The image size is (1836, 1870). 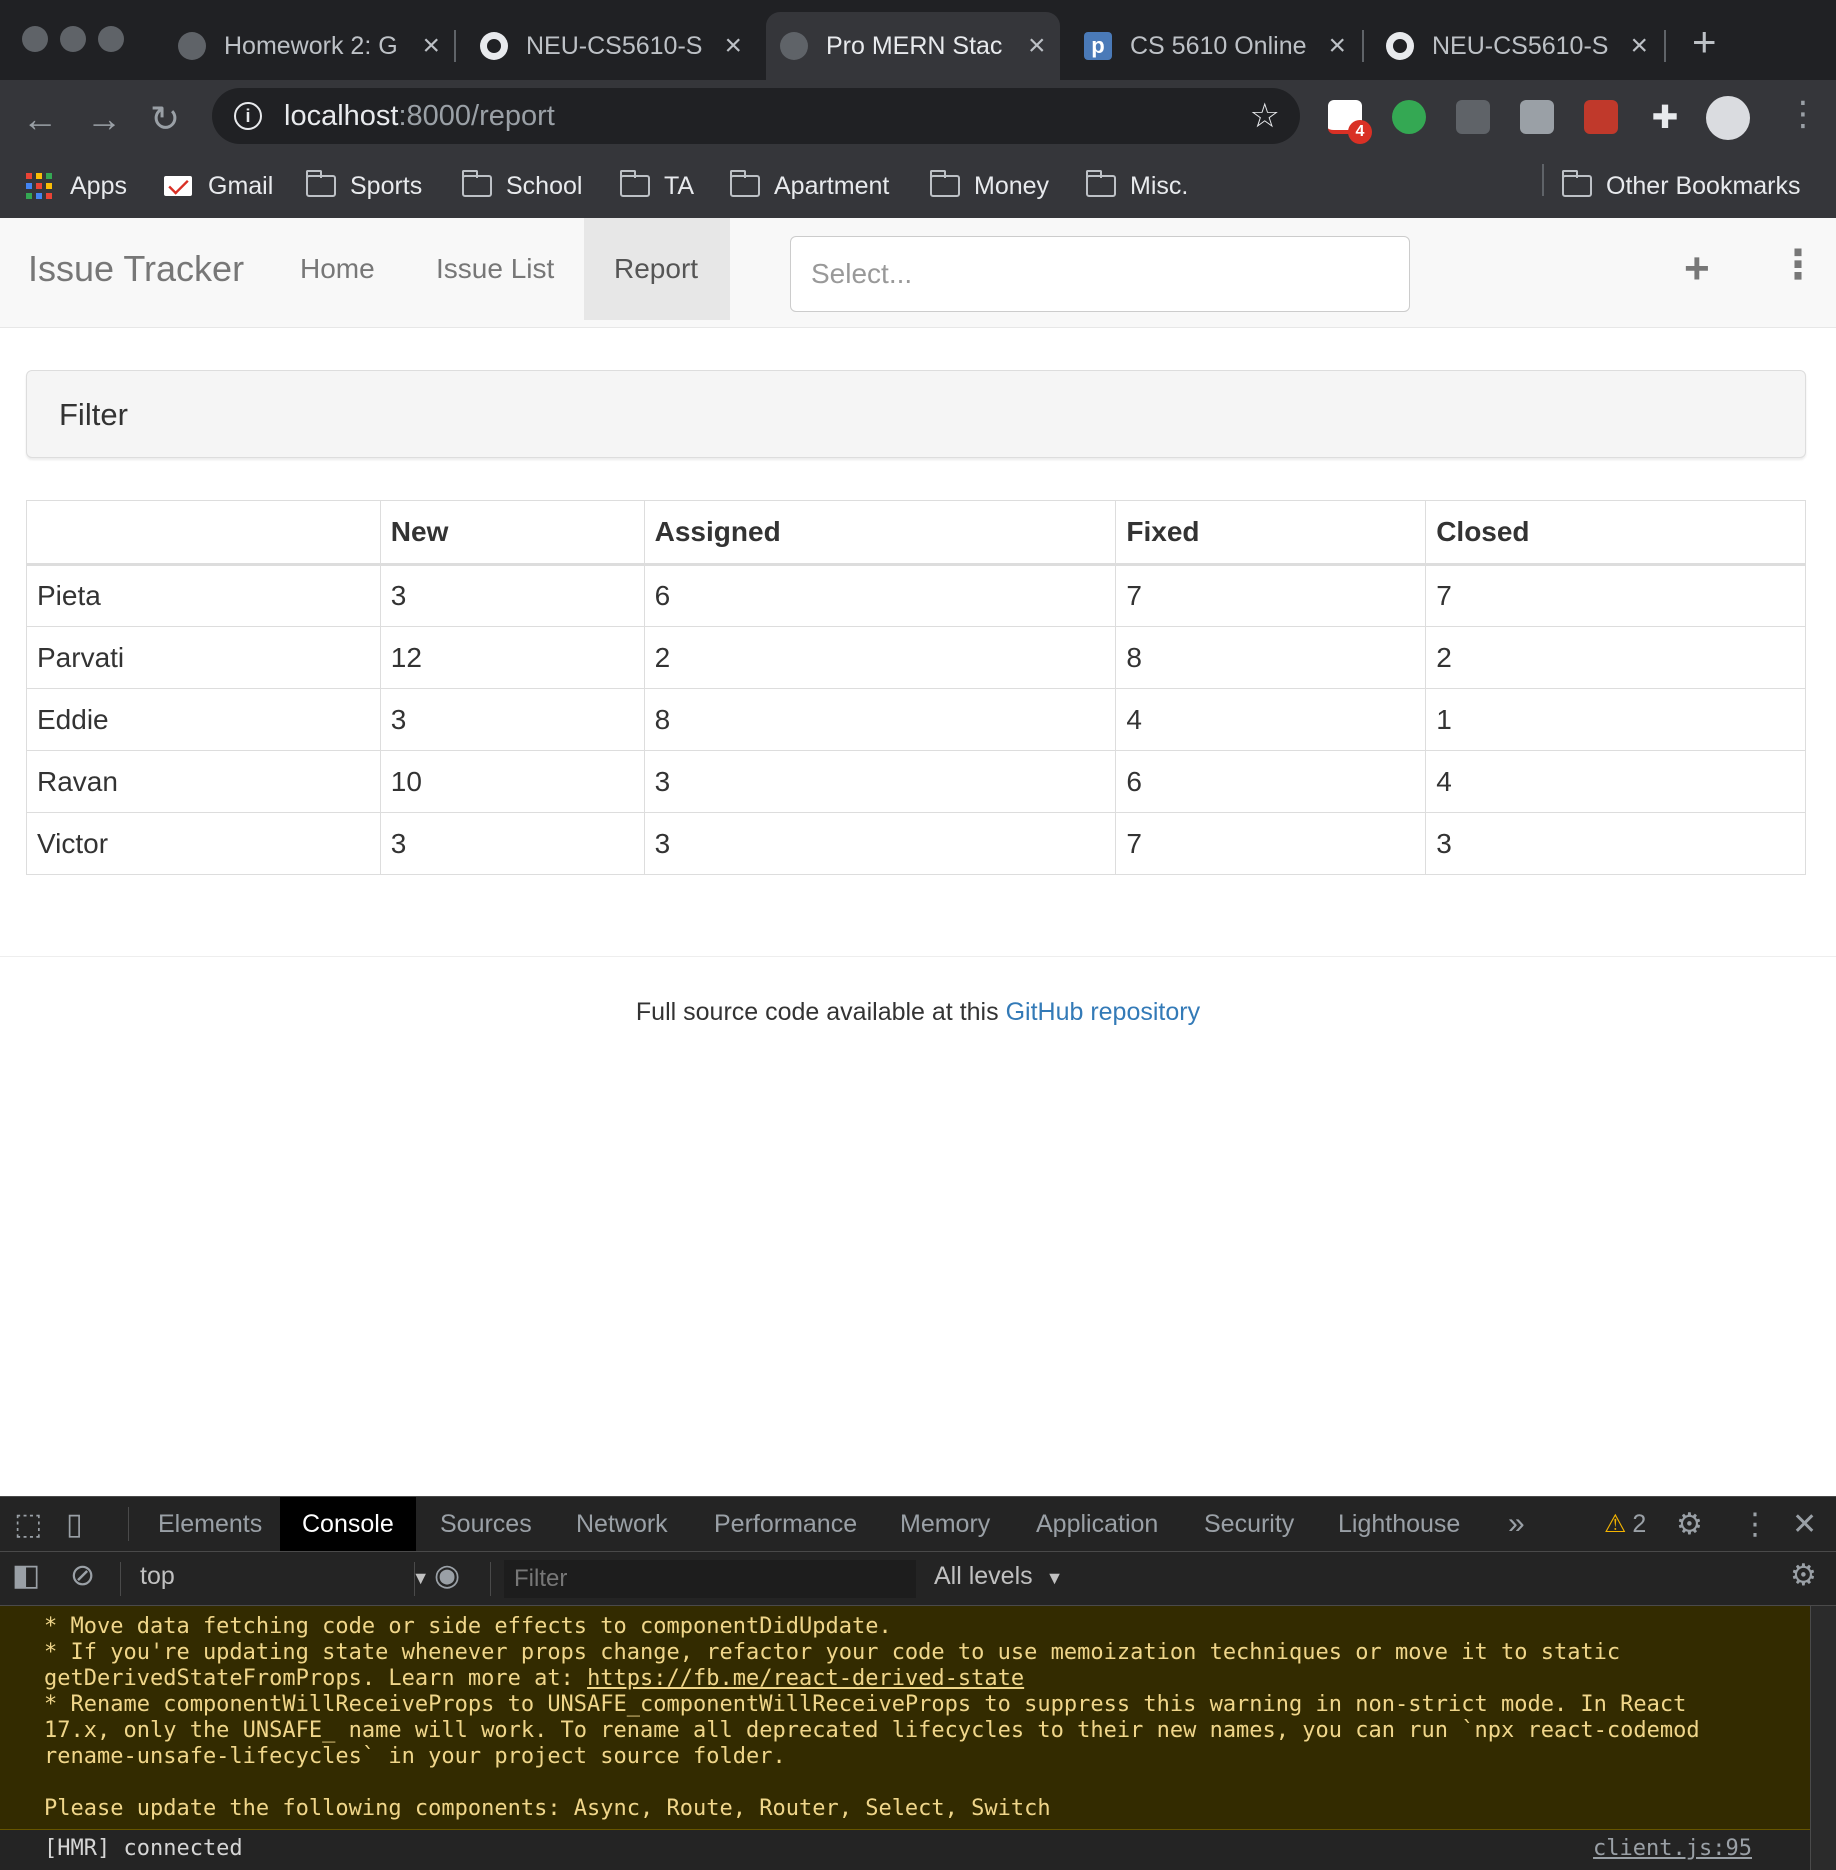 What do you see at coordinates (82, 1575) in the screenshot?
I see `clear-console-icon: ⊘` at bounding box center [82, 1575].